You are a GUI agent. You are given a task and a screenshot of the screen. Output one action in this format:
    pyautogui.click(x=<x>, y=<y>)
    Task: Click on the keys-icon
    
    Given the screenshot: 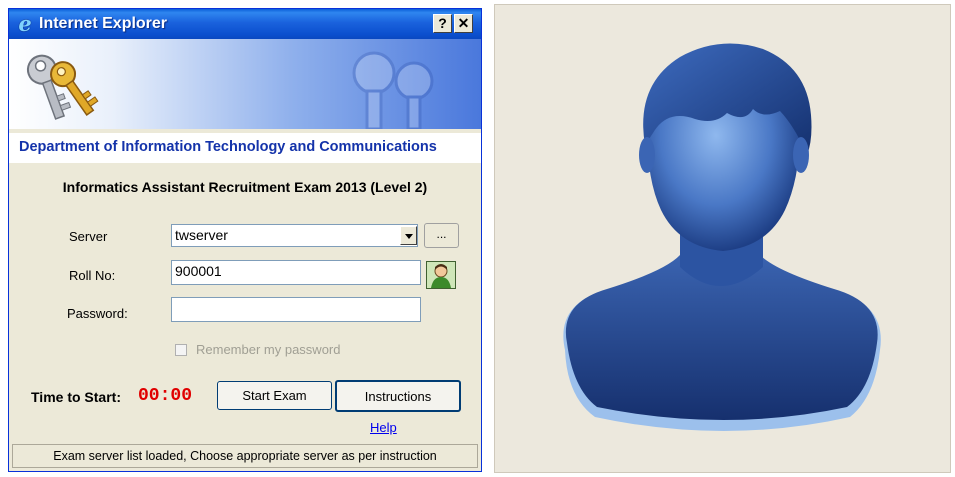 What is the action you would take?
    pyautogui.click(x=62, y=87)
    